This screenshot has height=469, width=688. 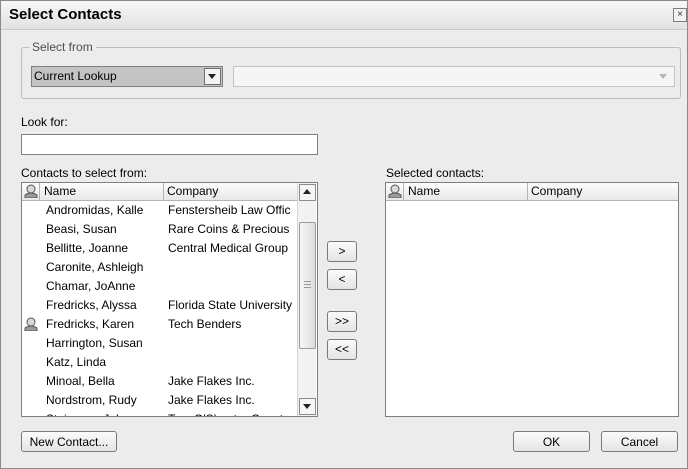 I want to click on lookup-source-dropdown-button, so click(x=212, y=76).